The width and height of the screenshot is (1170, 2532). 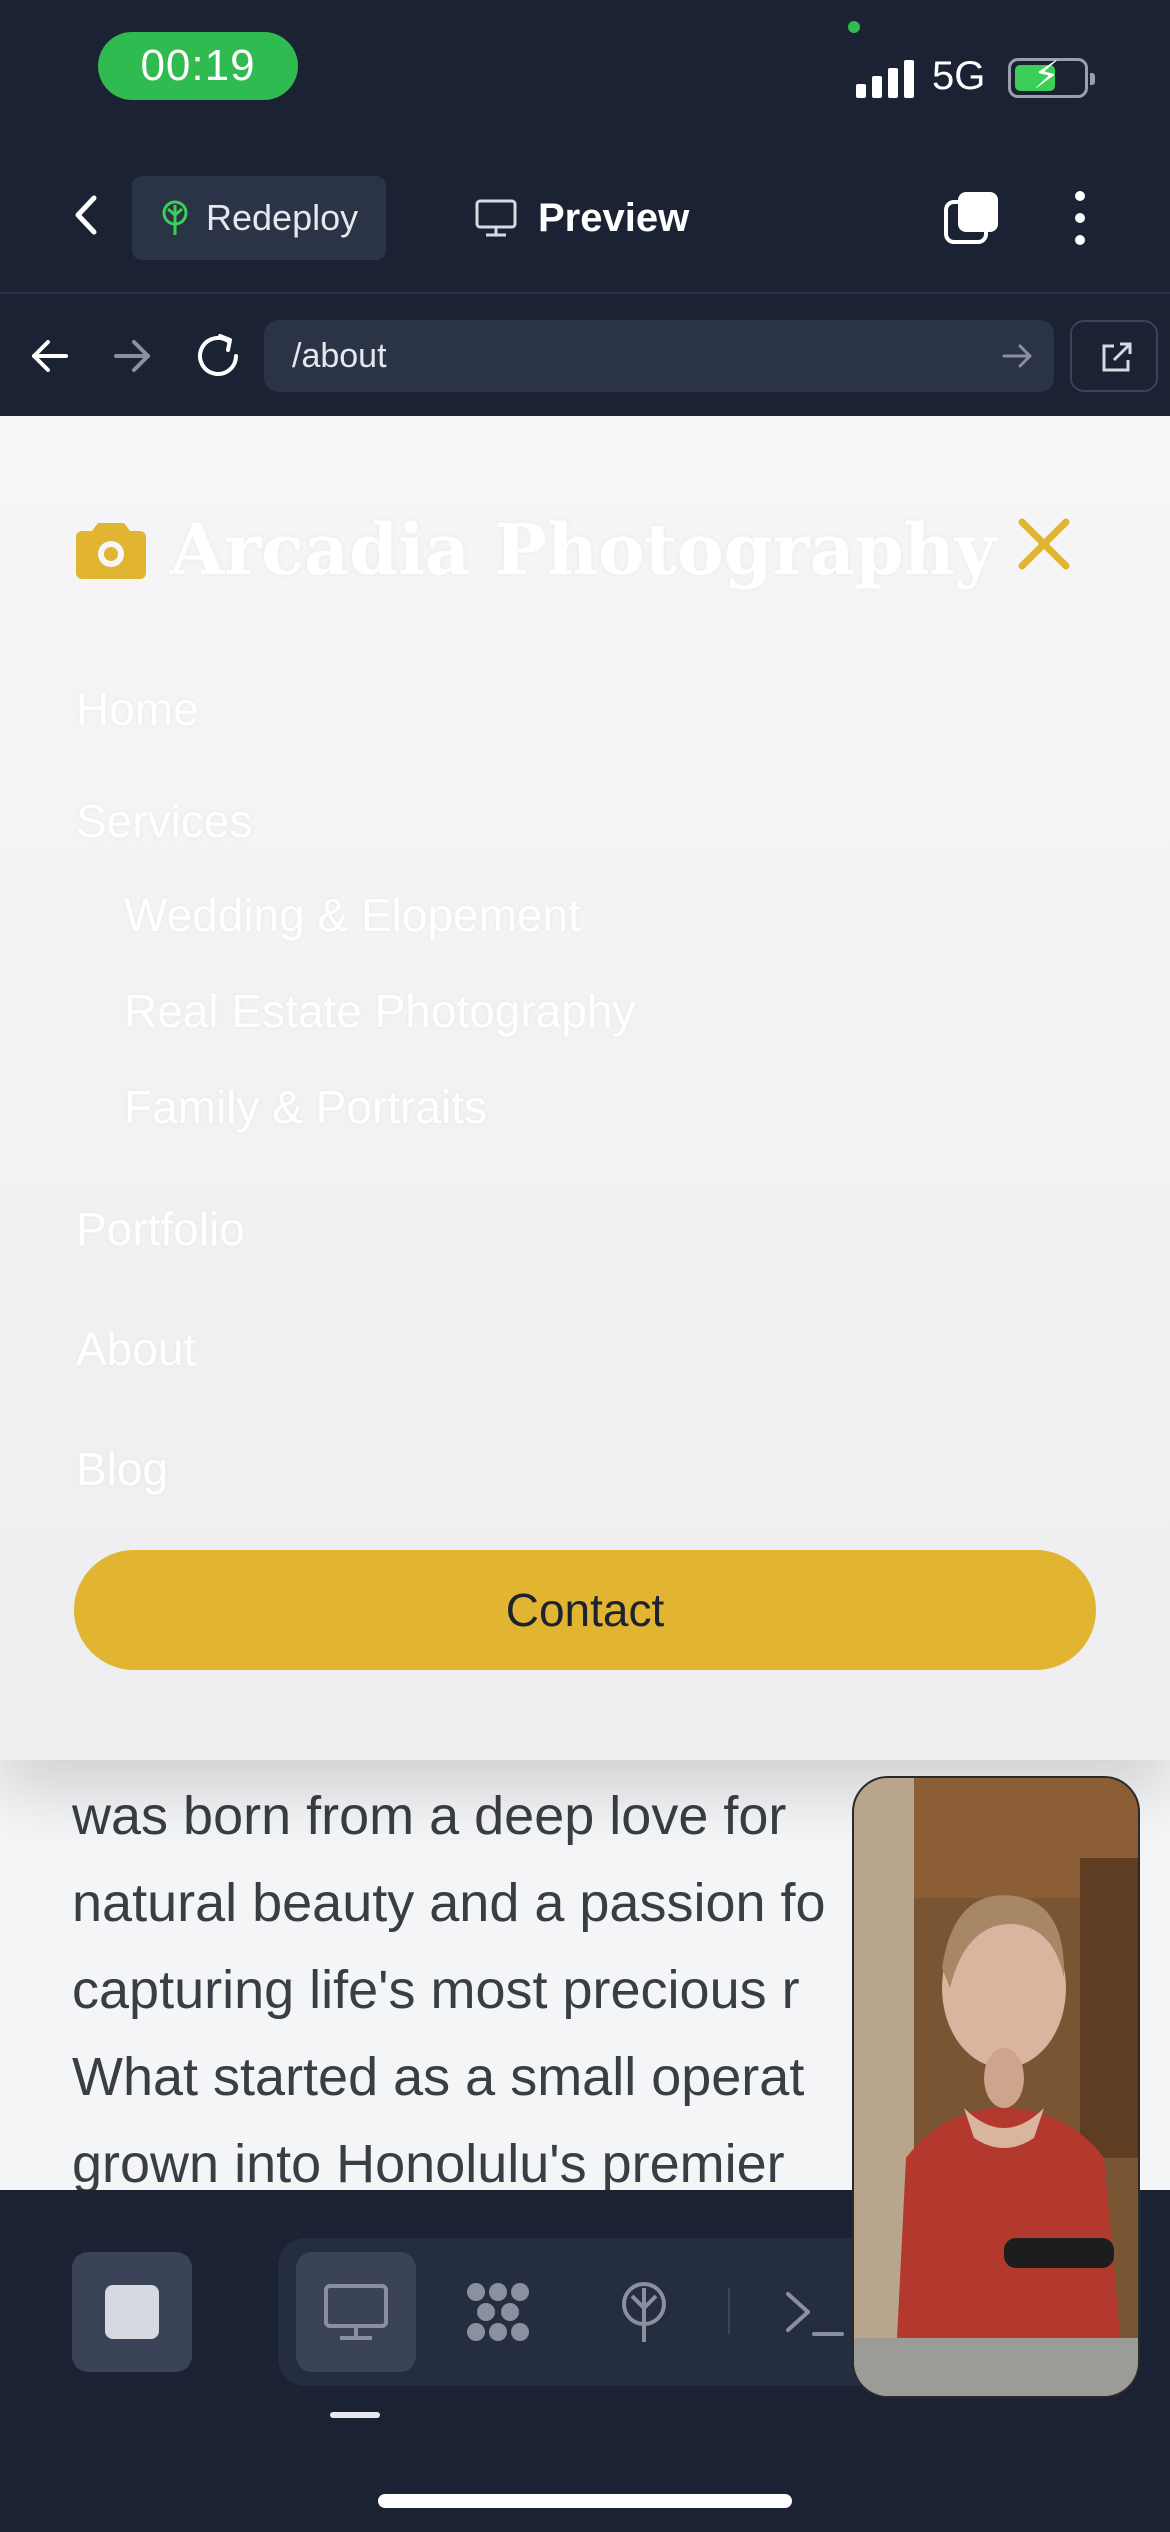 I want to click on status-time: 00:19, so click(x=198, y=66).